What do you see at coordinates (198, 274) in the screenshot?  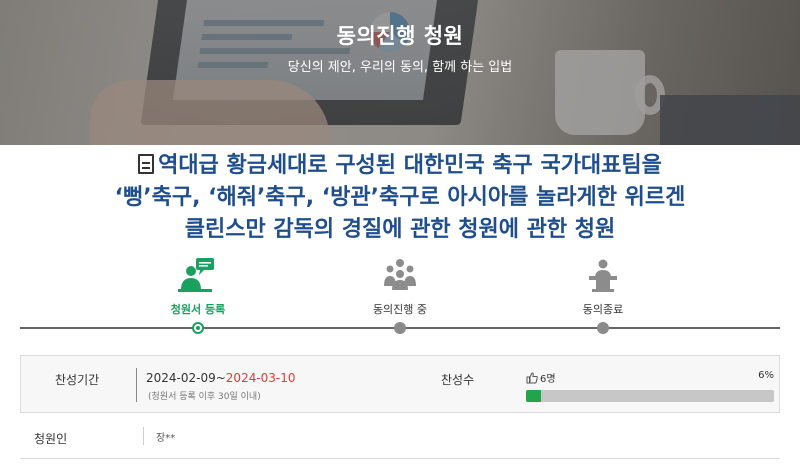 I see `chat-person-icon` at bounding box center [198, 274].